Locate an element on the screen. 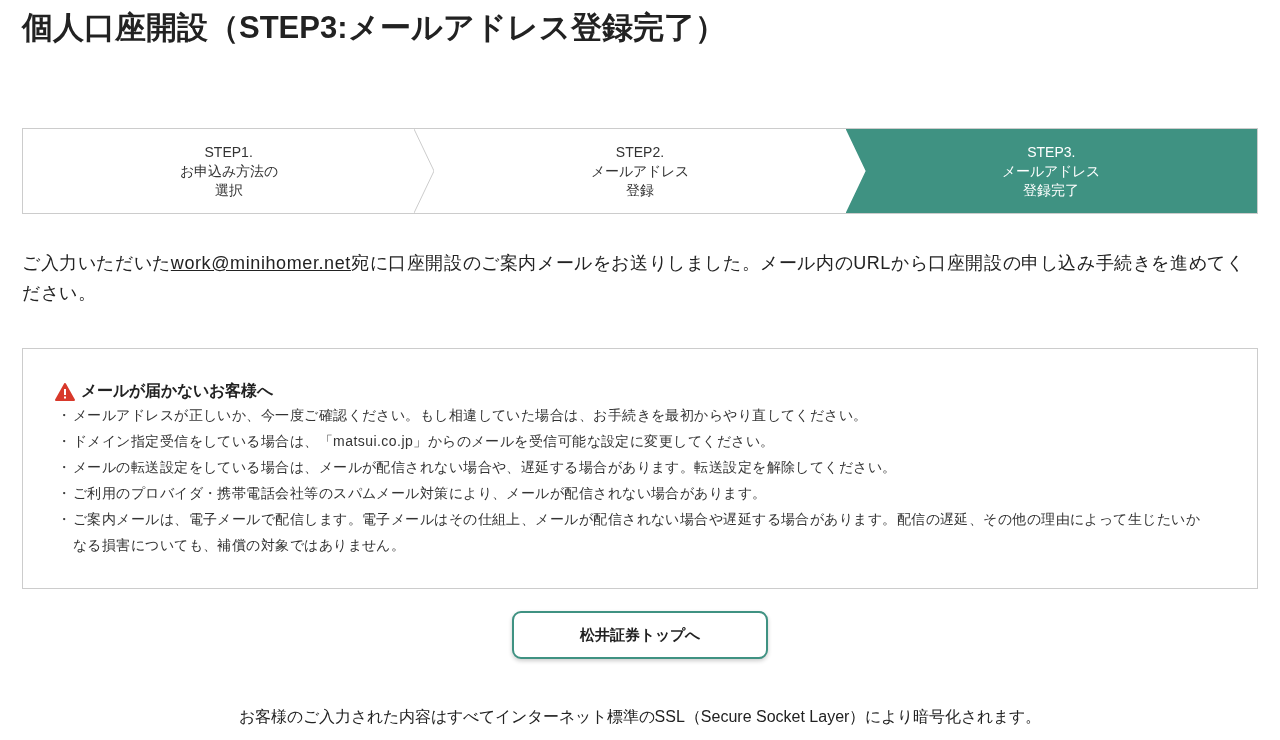 The height and width of the screenshot is (740, 1280). notice-title: メールが届かないお客様へ is located at coordinates (177, 391).